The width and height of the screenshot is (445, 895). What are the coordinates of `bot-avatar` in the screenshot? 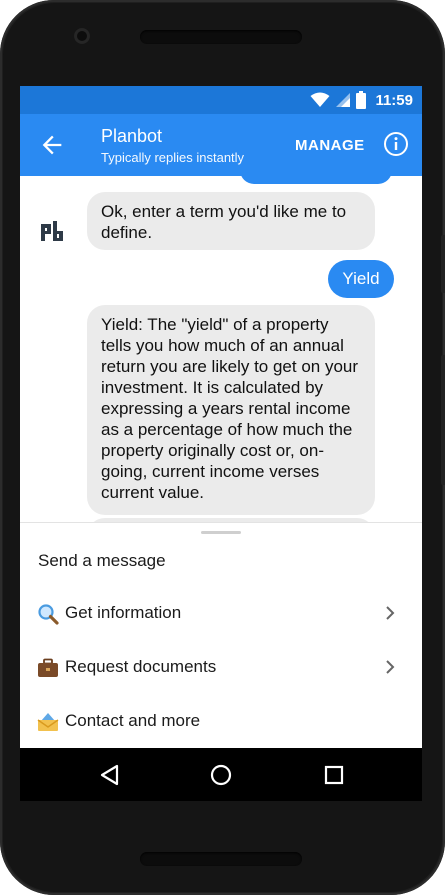 It's located at (52, 232).